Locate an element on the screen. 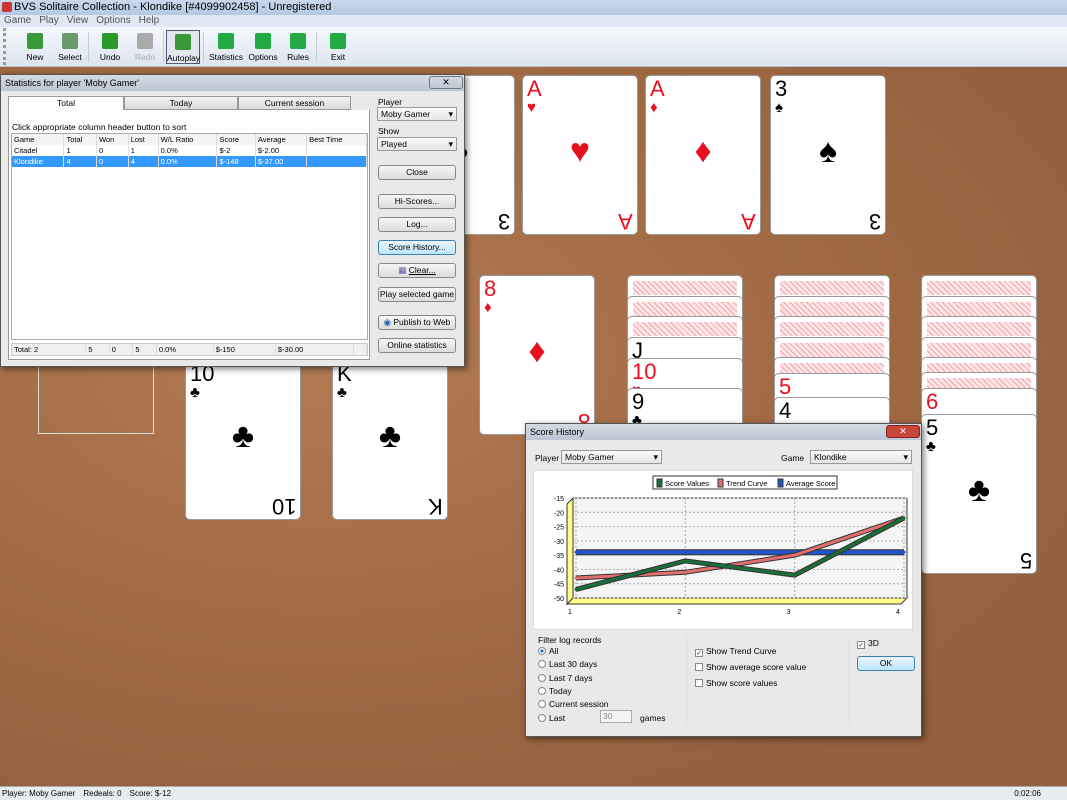 This screenshot has width=1067, height=800. filter-label: Today is located at coordinates (560, 690).